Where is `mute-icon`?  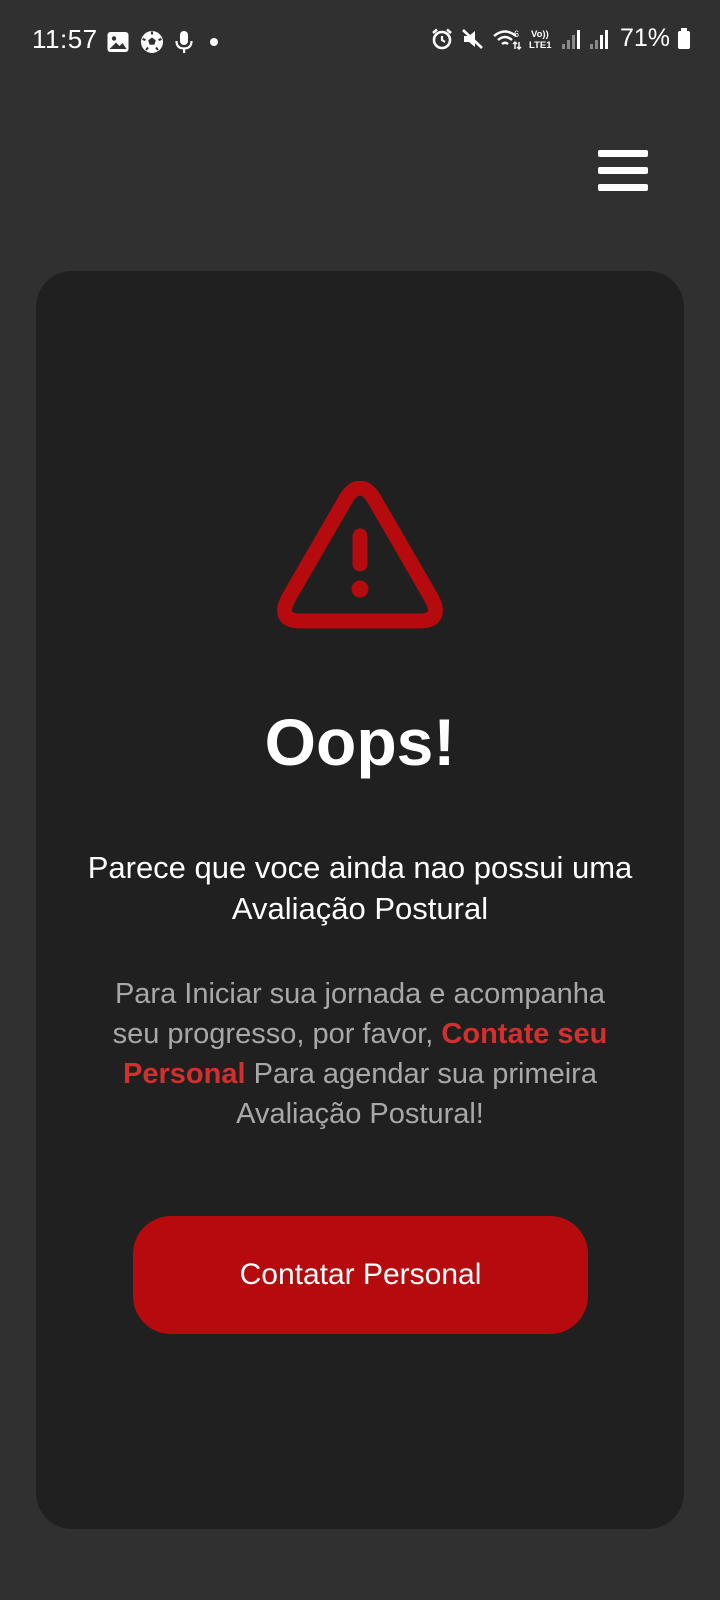 mute-icon is located at coordinates (473, 39).